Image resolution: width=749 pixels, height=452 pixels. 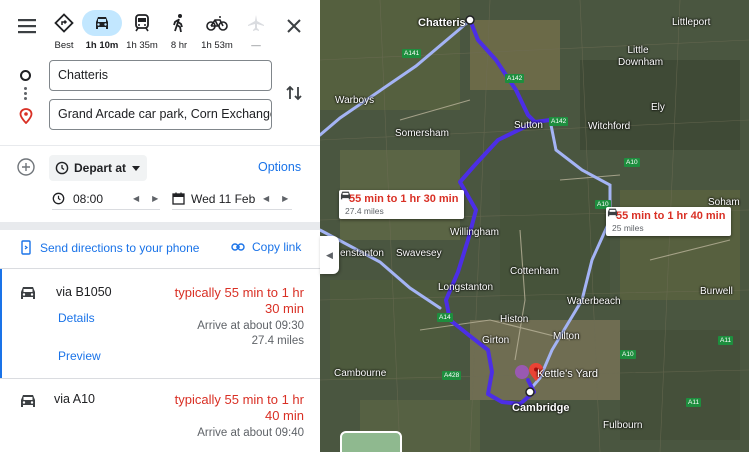 I want to click on place-label: Witchford, so click(x=609, y=126).